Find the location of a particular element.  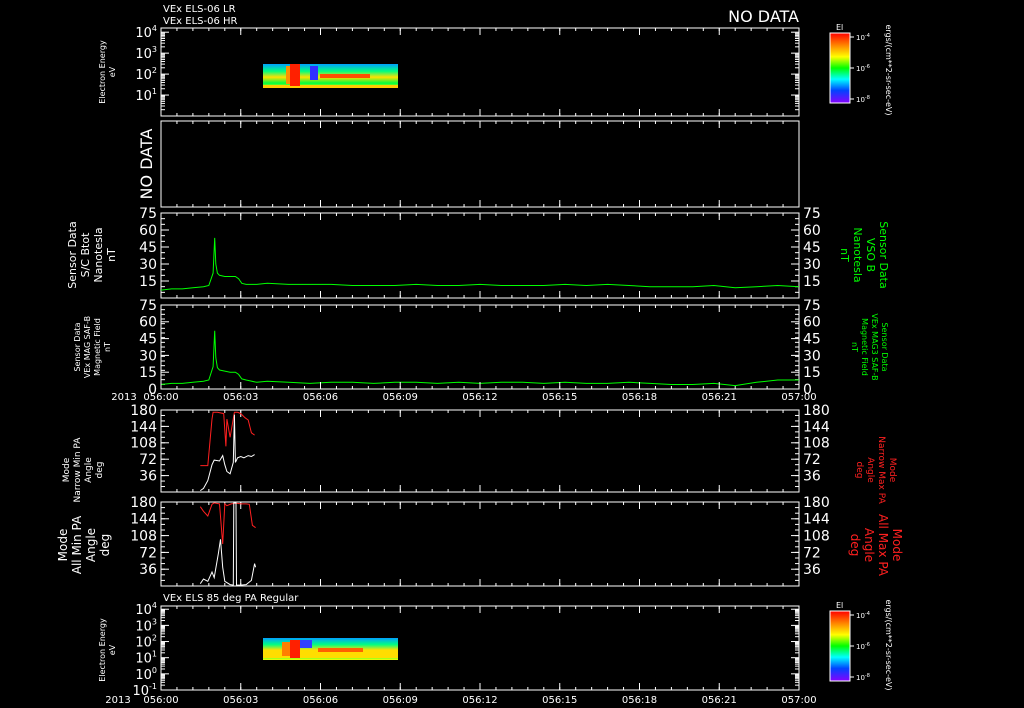

spectrogram-top-data is located at coordinates (330, 76).